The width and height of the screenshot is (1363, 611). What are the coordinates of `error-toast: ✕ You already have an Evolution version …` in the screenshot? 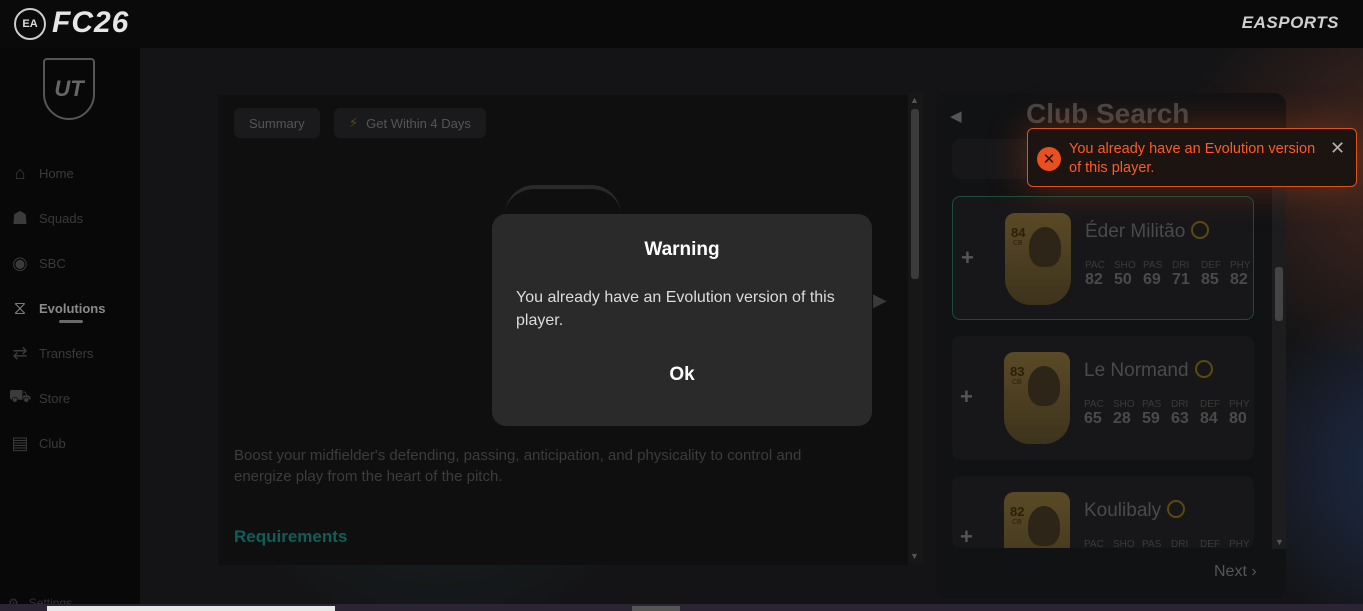 It's located at (1192, 157).